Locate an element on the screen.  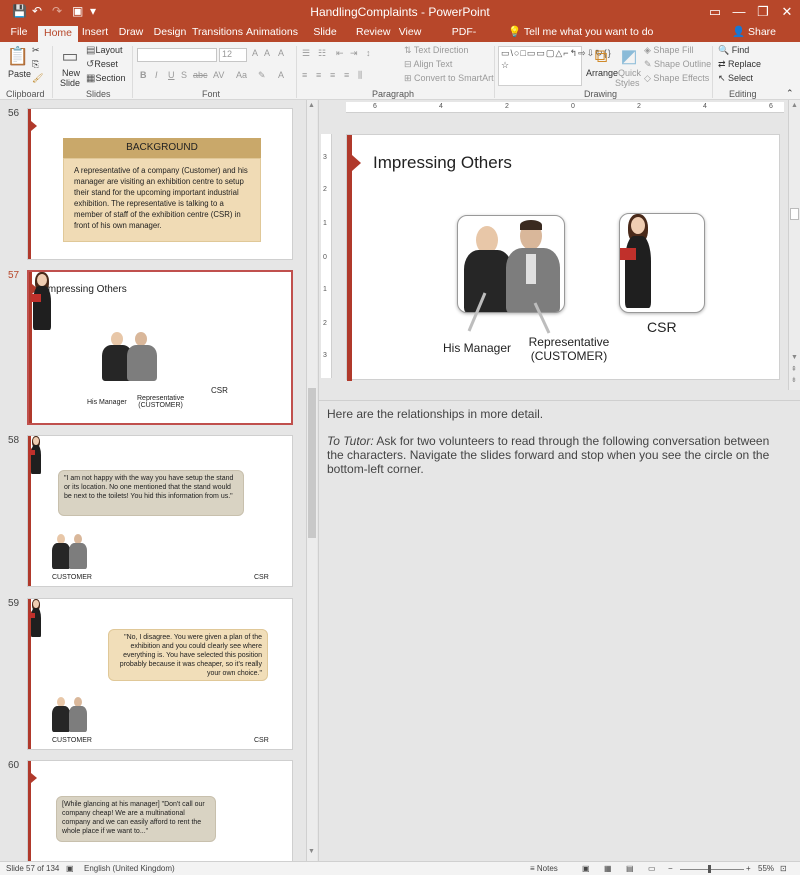
clear-formatting-icon: A is located at coordinates (281, 53).